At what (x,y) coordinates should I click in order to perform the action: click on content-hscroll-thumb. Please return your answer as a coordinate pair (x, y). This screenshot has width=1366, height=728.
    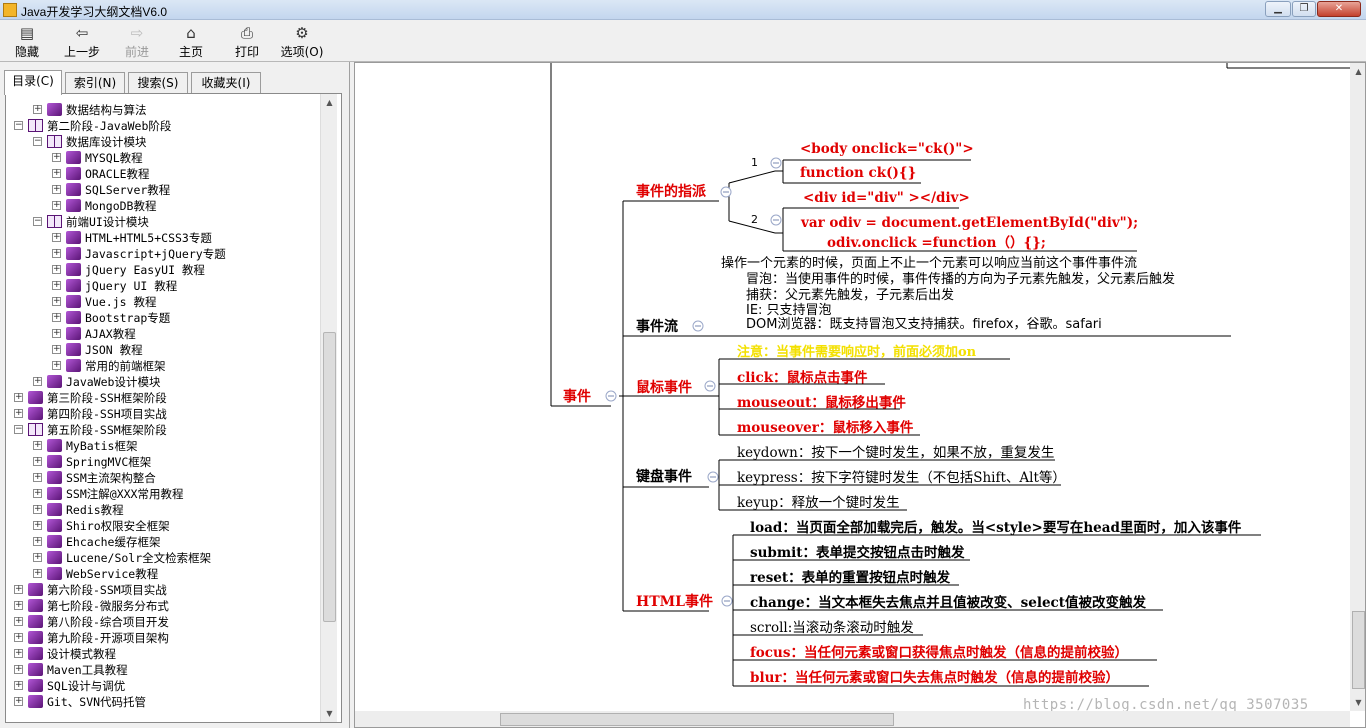
    Looking at the image, I should click on (697, 719).